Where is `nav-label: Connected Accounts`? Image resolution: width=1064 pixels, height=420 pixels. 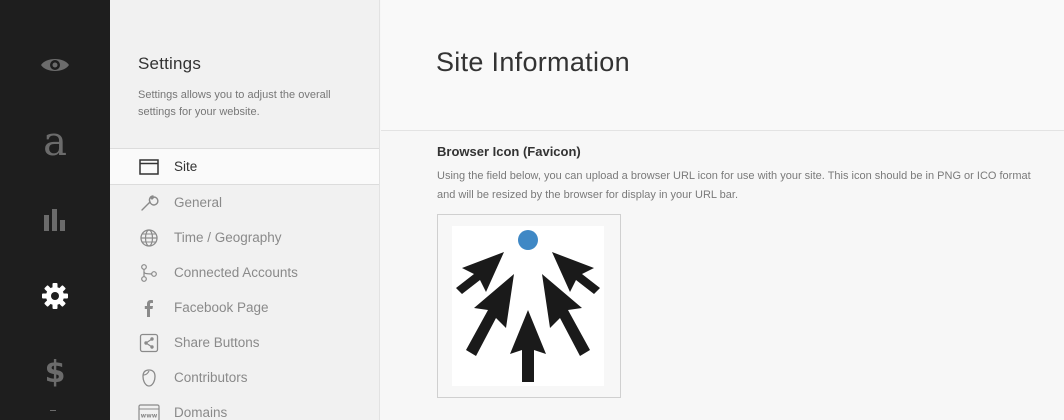 nav-label: Connected Accounts is located at coordinates (236, 272).